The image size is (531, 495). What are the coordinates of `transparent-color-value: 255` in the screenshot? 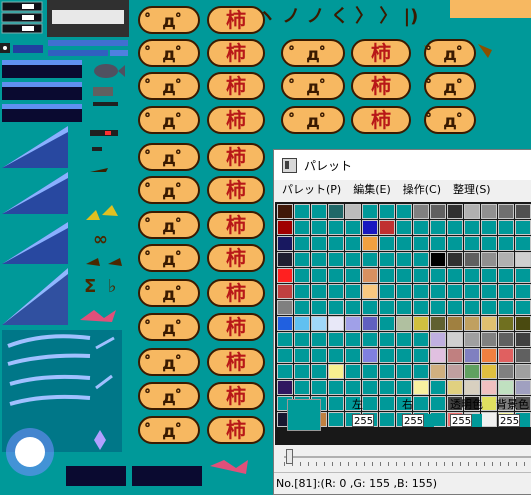 It's located at (461, 420).